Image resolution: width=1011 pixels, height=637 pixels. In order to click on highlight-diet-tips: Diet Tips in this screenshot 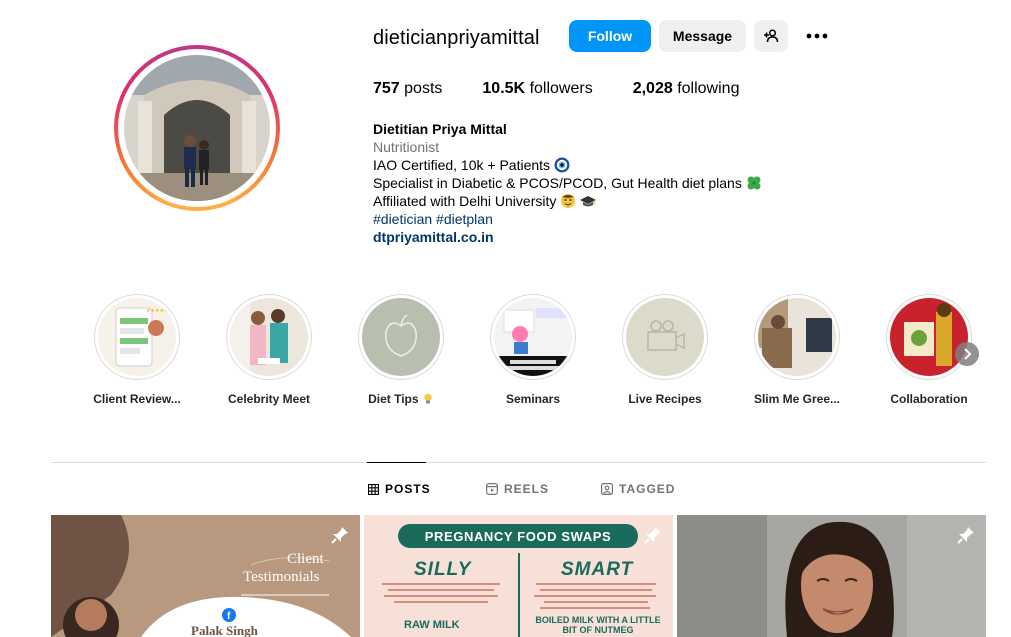, I will do `click(401, 350)`.